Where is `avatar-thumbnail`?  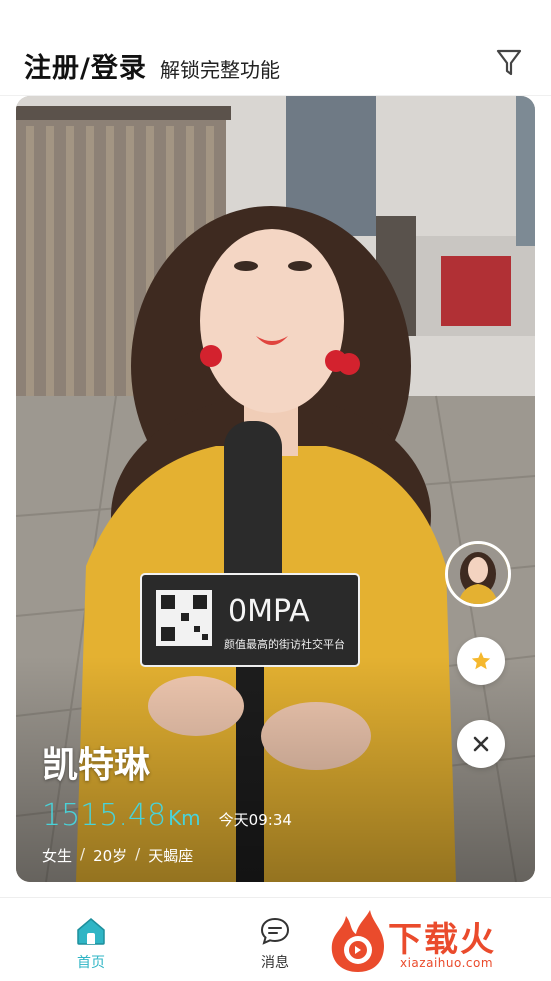
avatar-thumbnail is located at coordinates (478, 574).